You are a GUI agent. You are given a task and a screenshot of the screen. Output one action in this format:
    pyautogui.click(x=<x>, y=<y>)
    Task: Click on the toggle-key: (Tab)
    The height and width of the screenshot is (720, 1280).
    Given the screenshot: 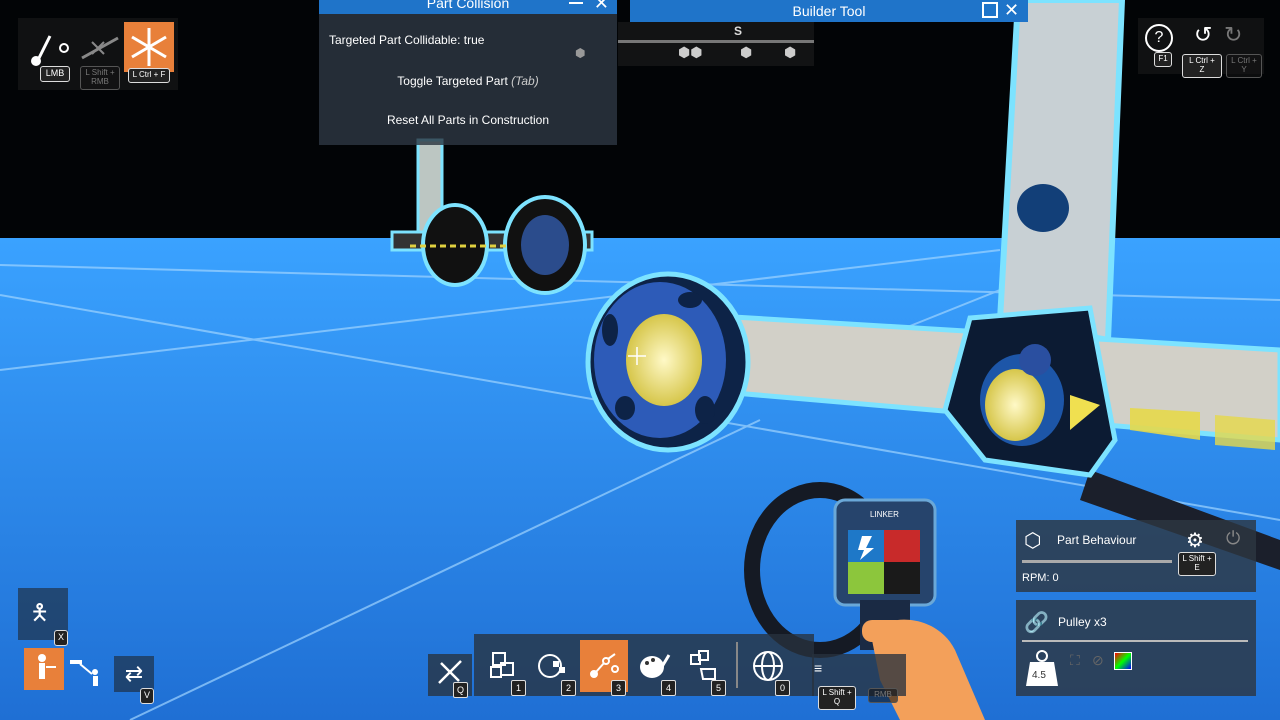 What is the action you would take?
    pyautogui.click(x=525, y=81)
    